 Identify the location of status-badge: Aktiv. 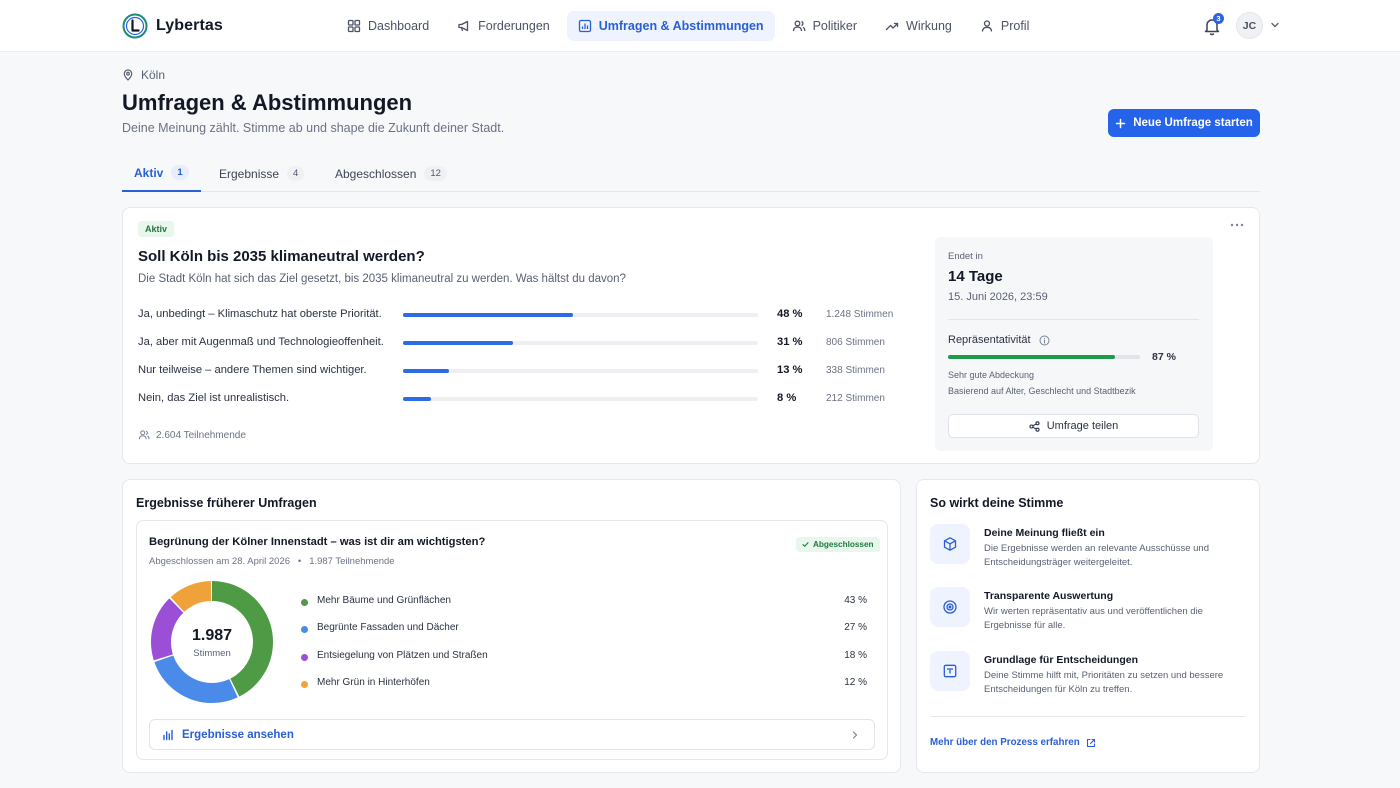
(156, 229).